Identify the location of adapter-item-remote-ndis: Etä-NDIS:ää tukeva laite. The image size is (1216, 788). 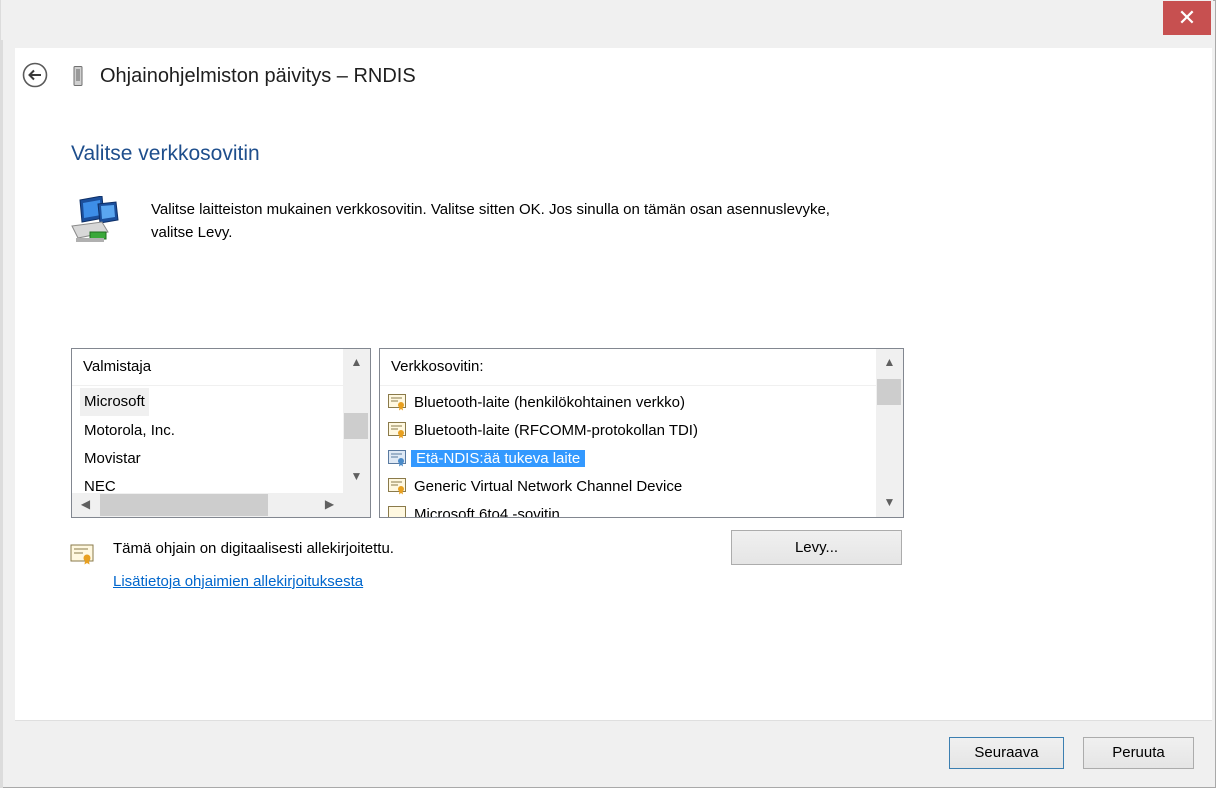
(498, 459).